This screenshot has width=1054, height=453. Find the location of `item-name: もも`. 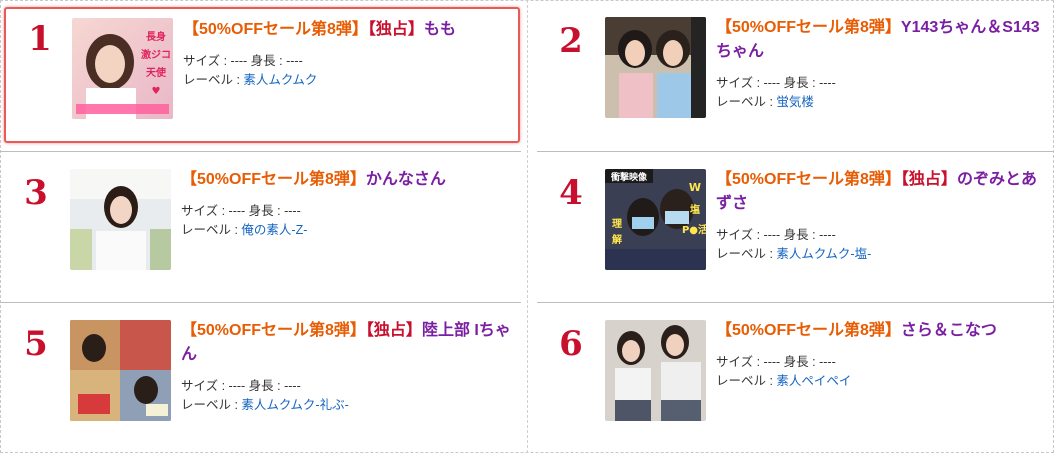

item-name: もも is located at coordinates (439, 29).